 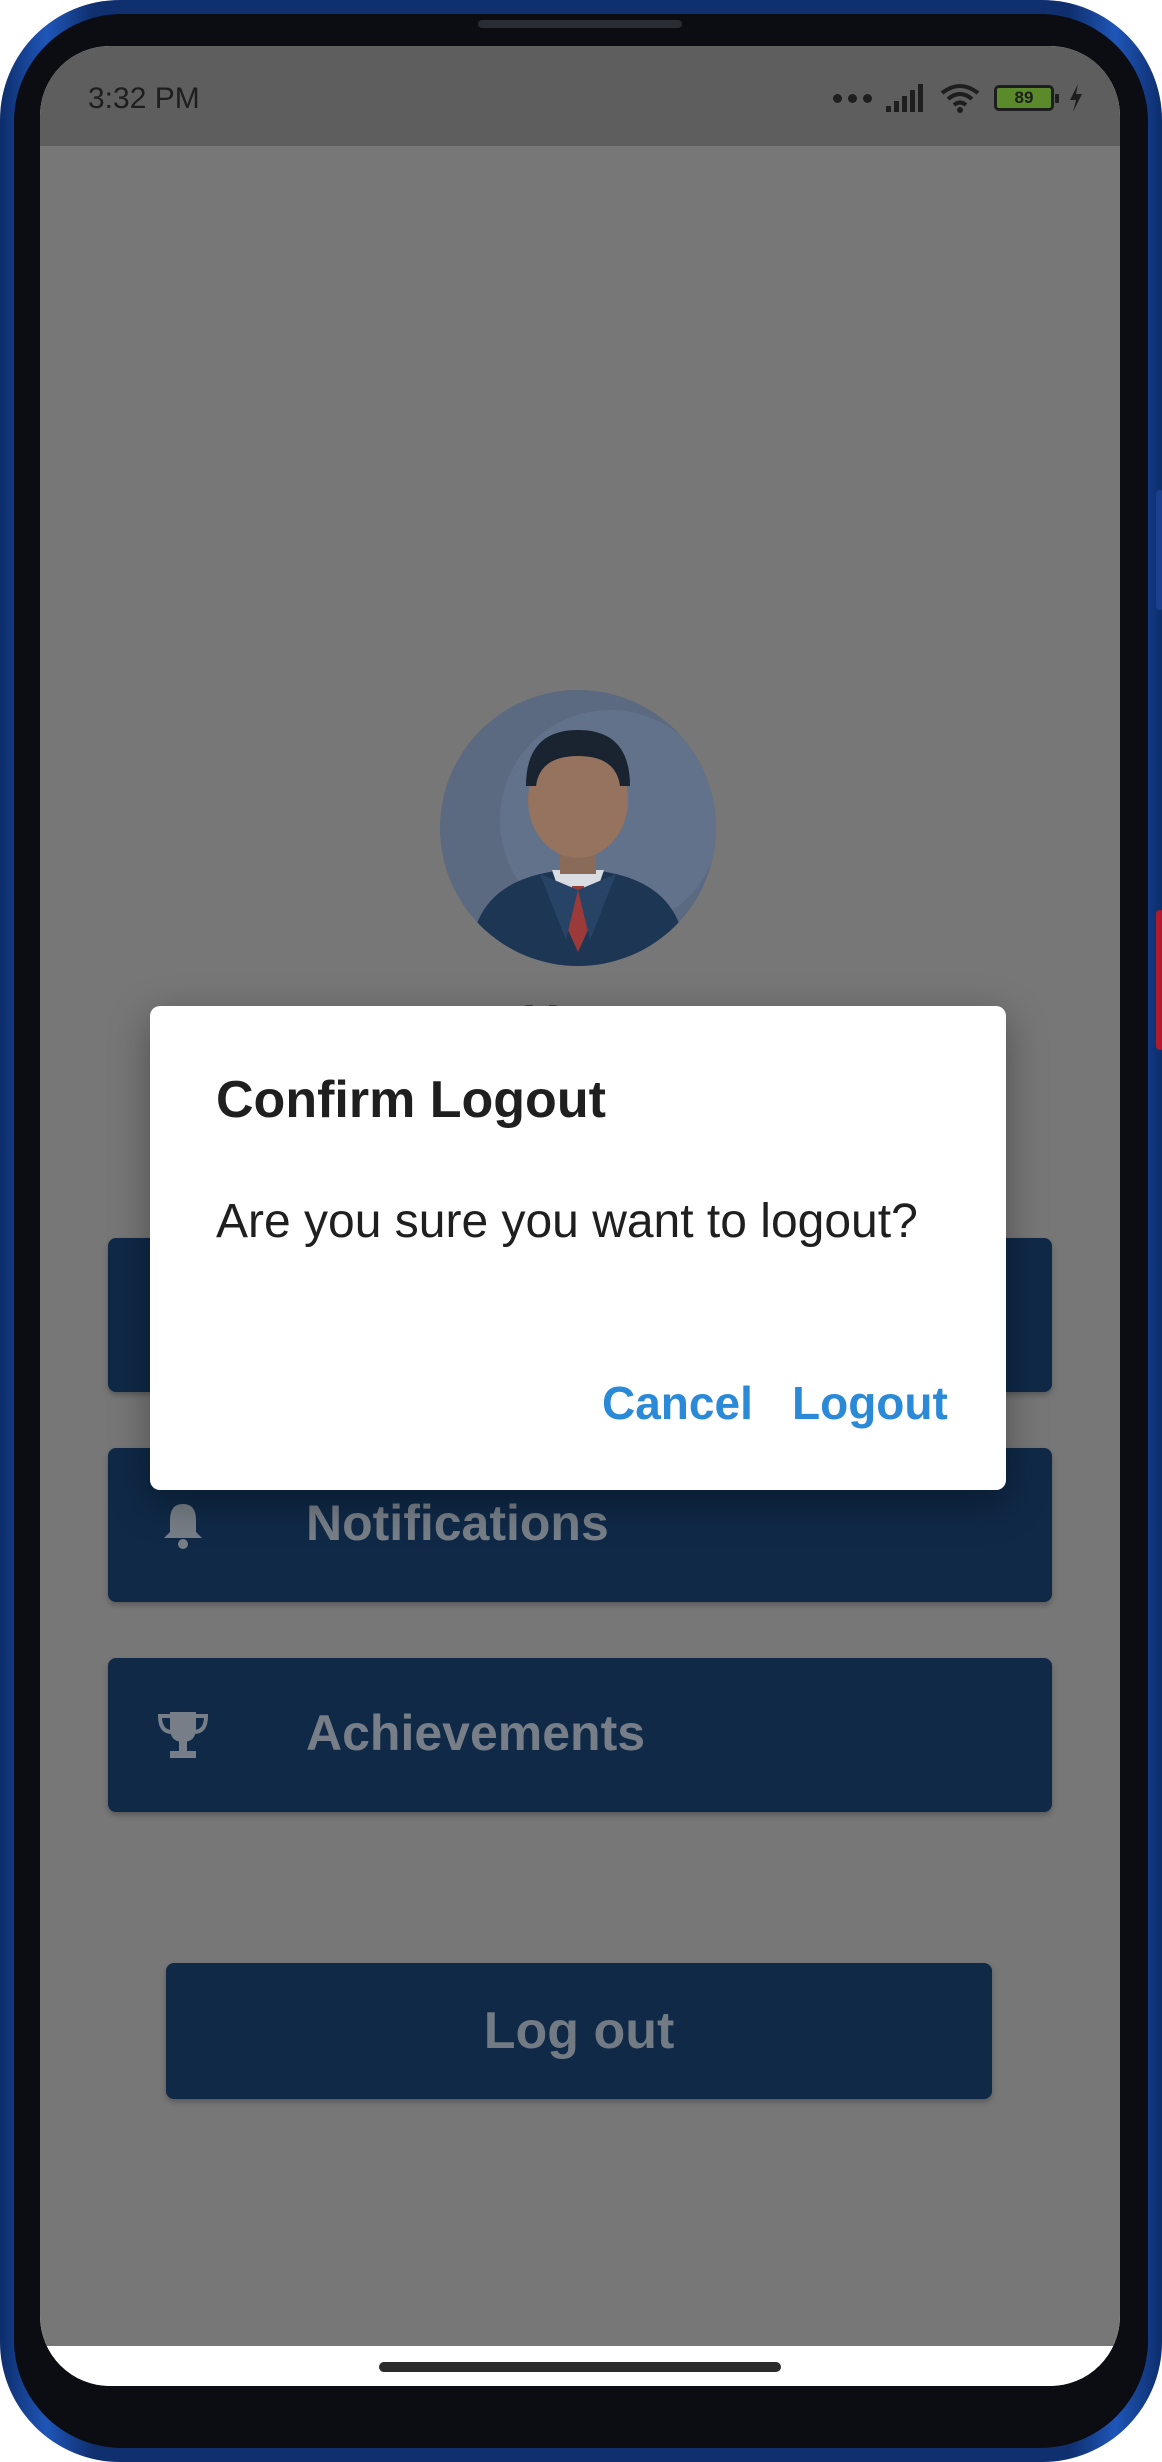 What do you see at coordinates (904, 98) in the screenshot?
I see `signal-icon` at bounding box center [904, 98].